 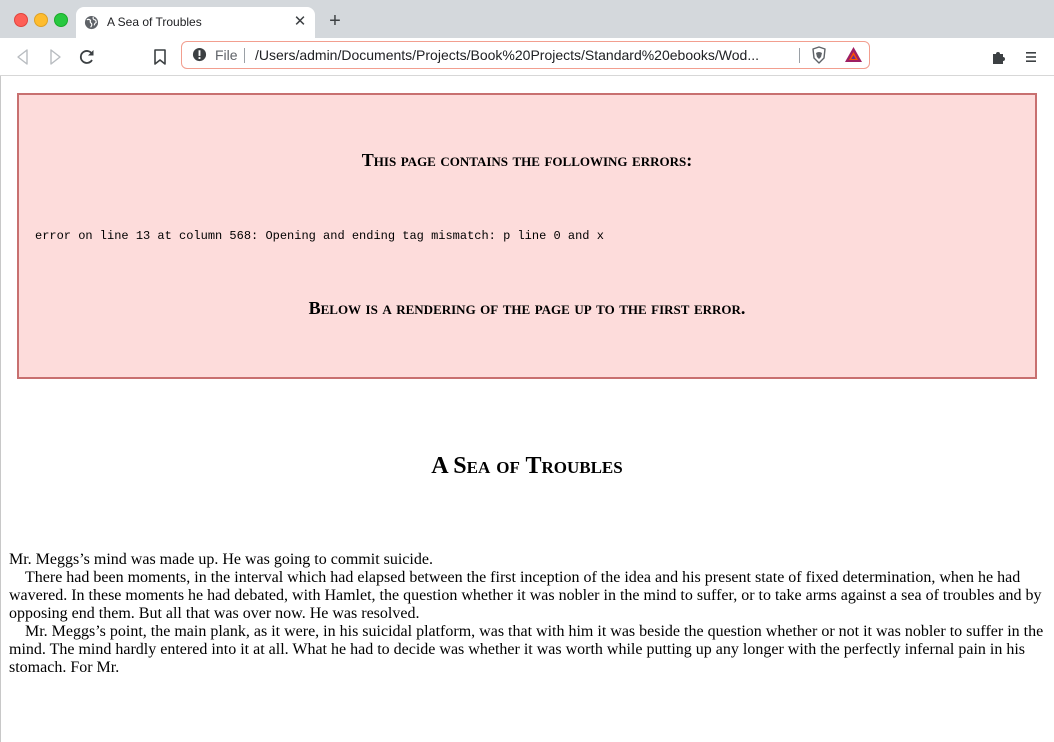 What do you see at coordinates (226, 55) in the screenshot?
I see `url-scheme-label: File` at bounding box center [226, 55].